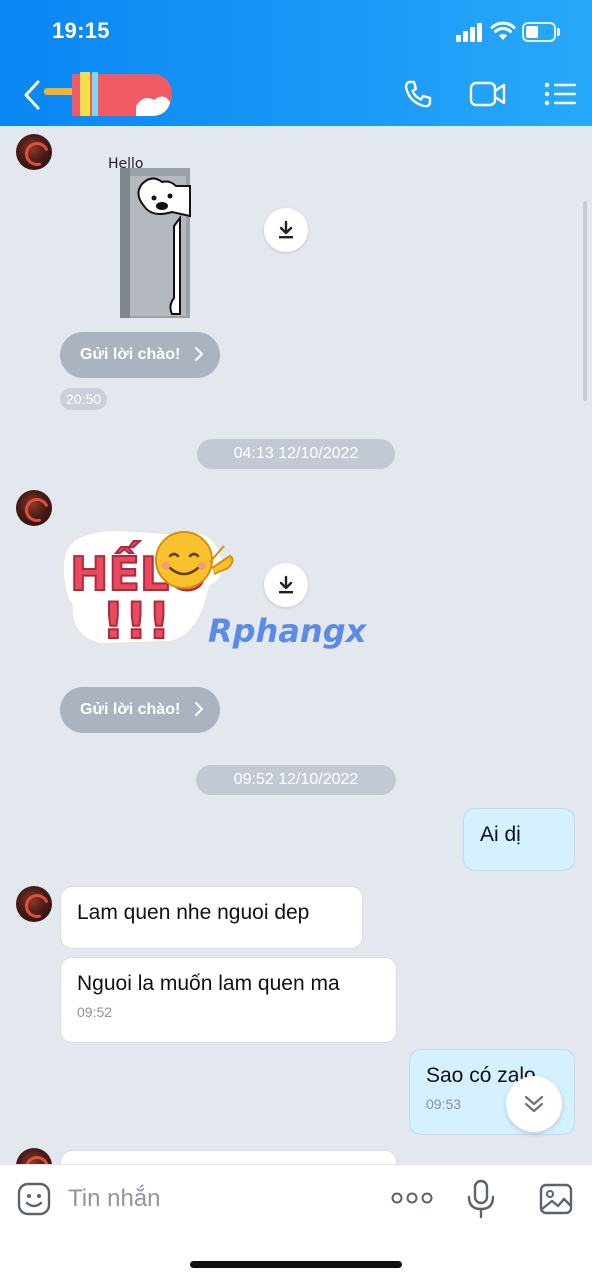  What do you see at coordinates (418, 94) in the screenshot?
I see `phone-icon` at bounding box center [418, 94].